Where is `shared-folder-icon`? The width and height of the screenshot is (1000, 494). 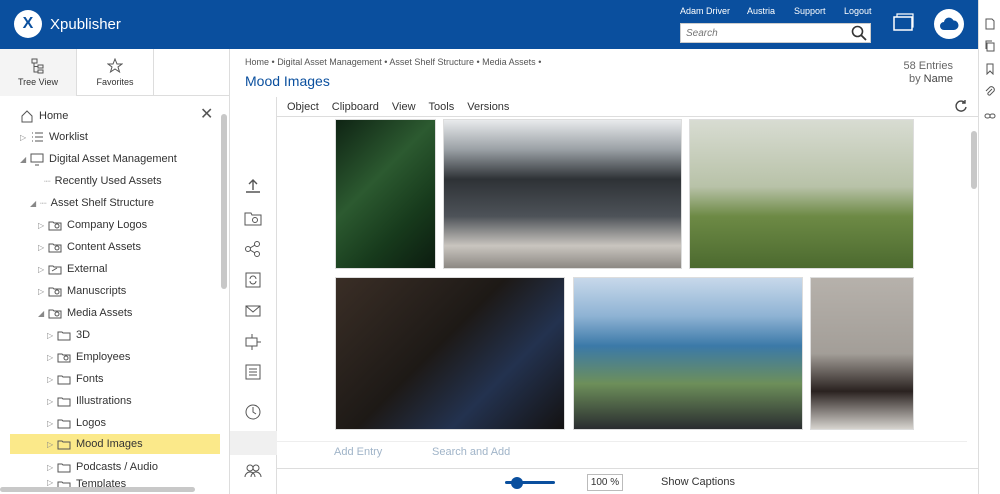 shared-folder-icon is located at coordinates (64, 358).